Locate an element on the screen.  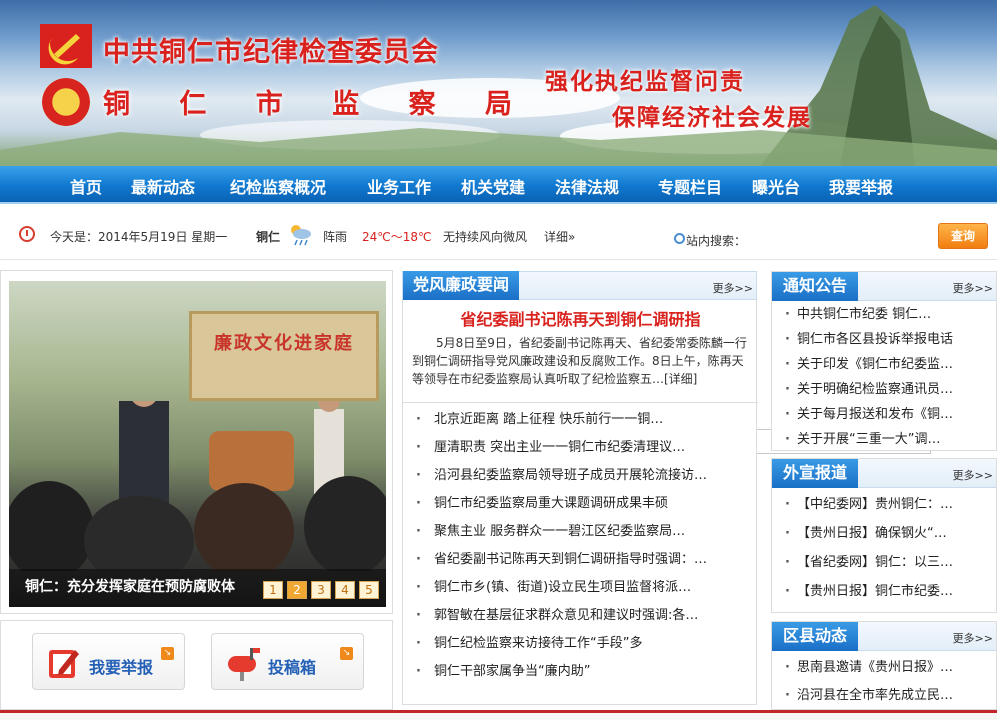
weather-wind: 无持续风向微风 is located at coordinates (485, 237).